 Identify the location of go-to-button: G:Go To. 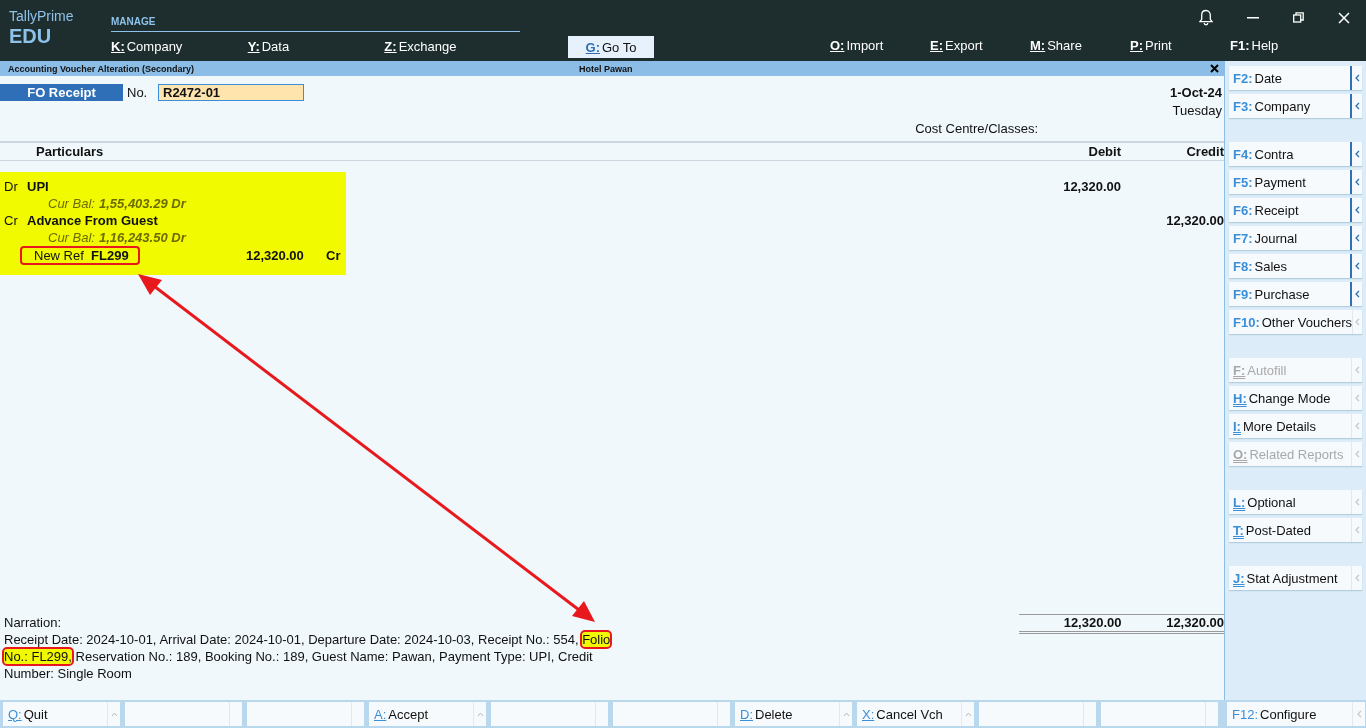
(611, 47).